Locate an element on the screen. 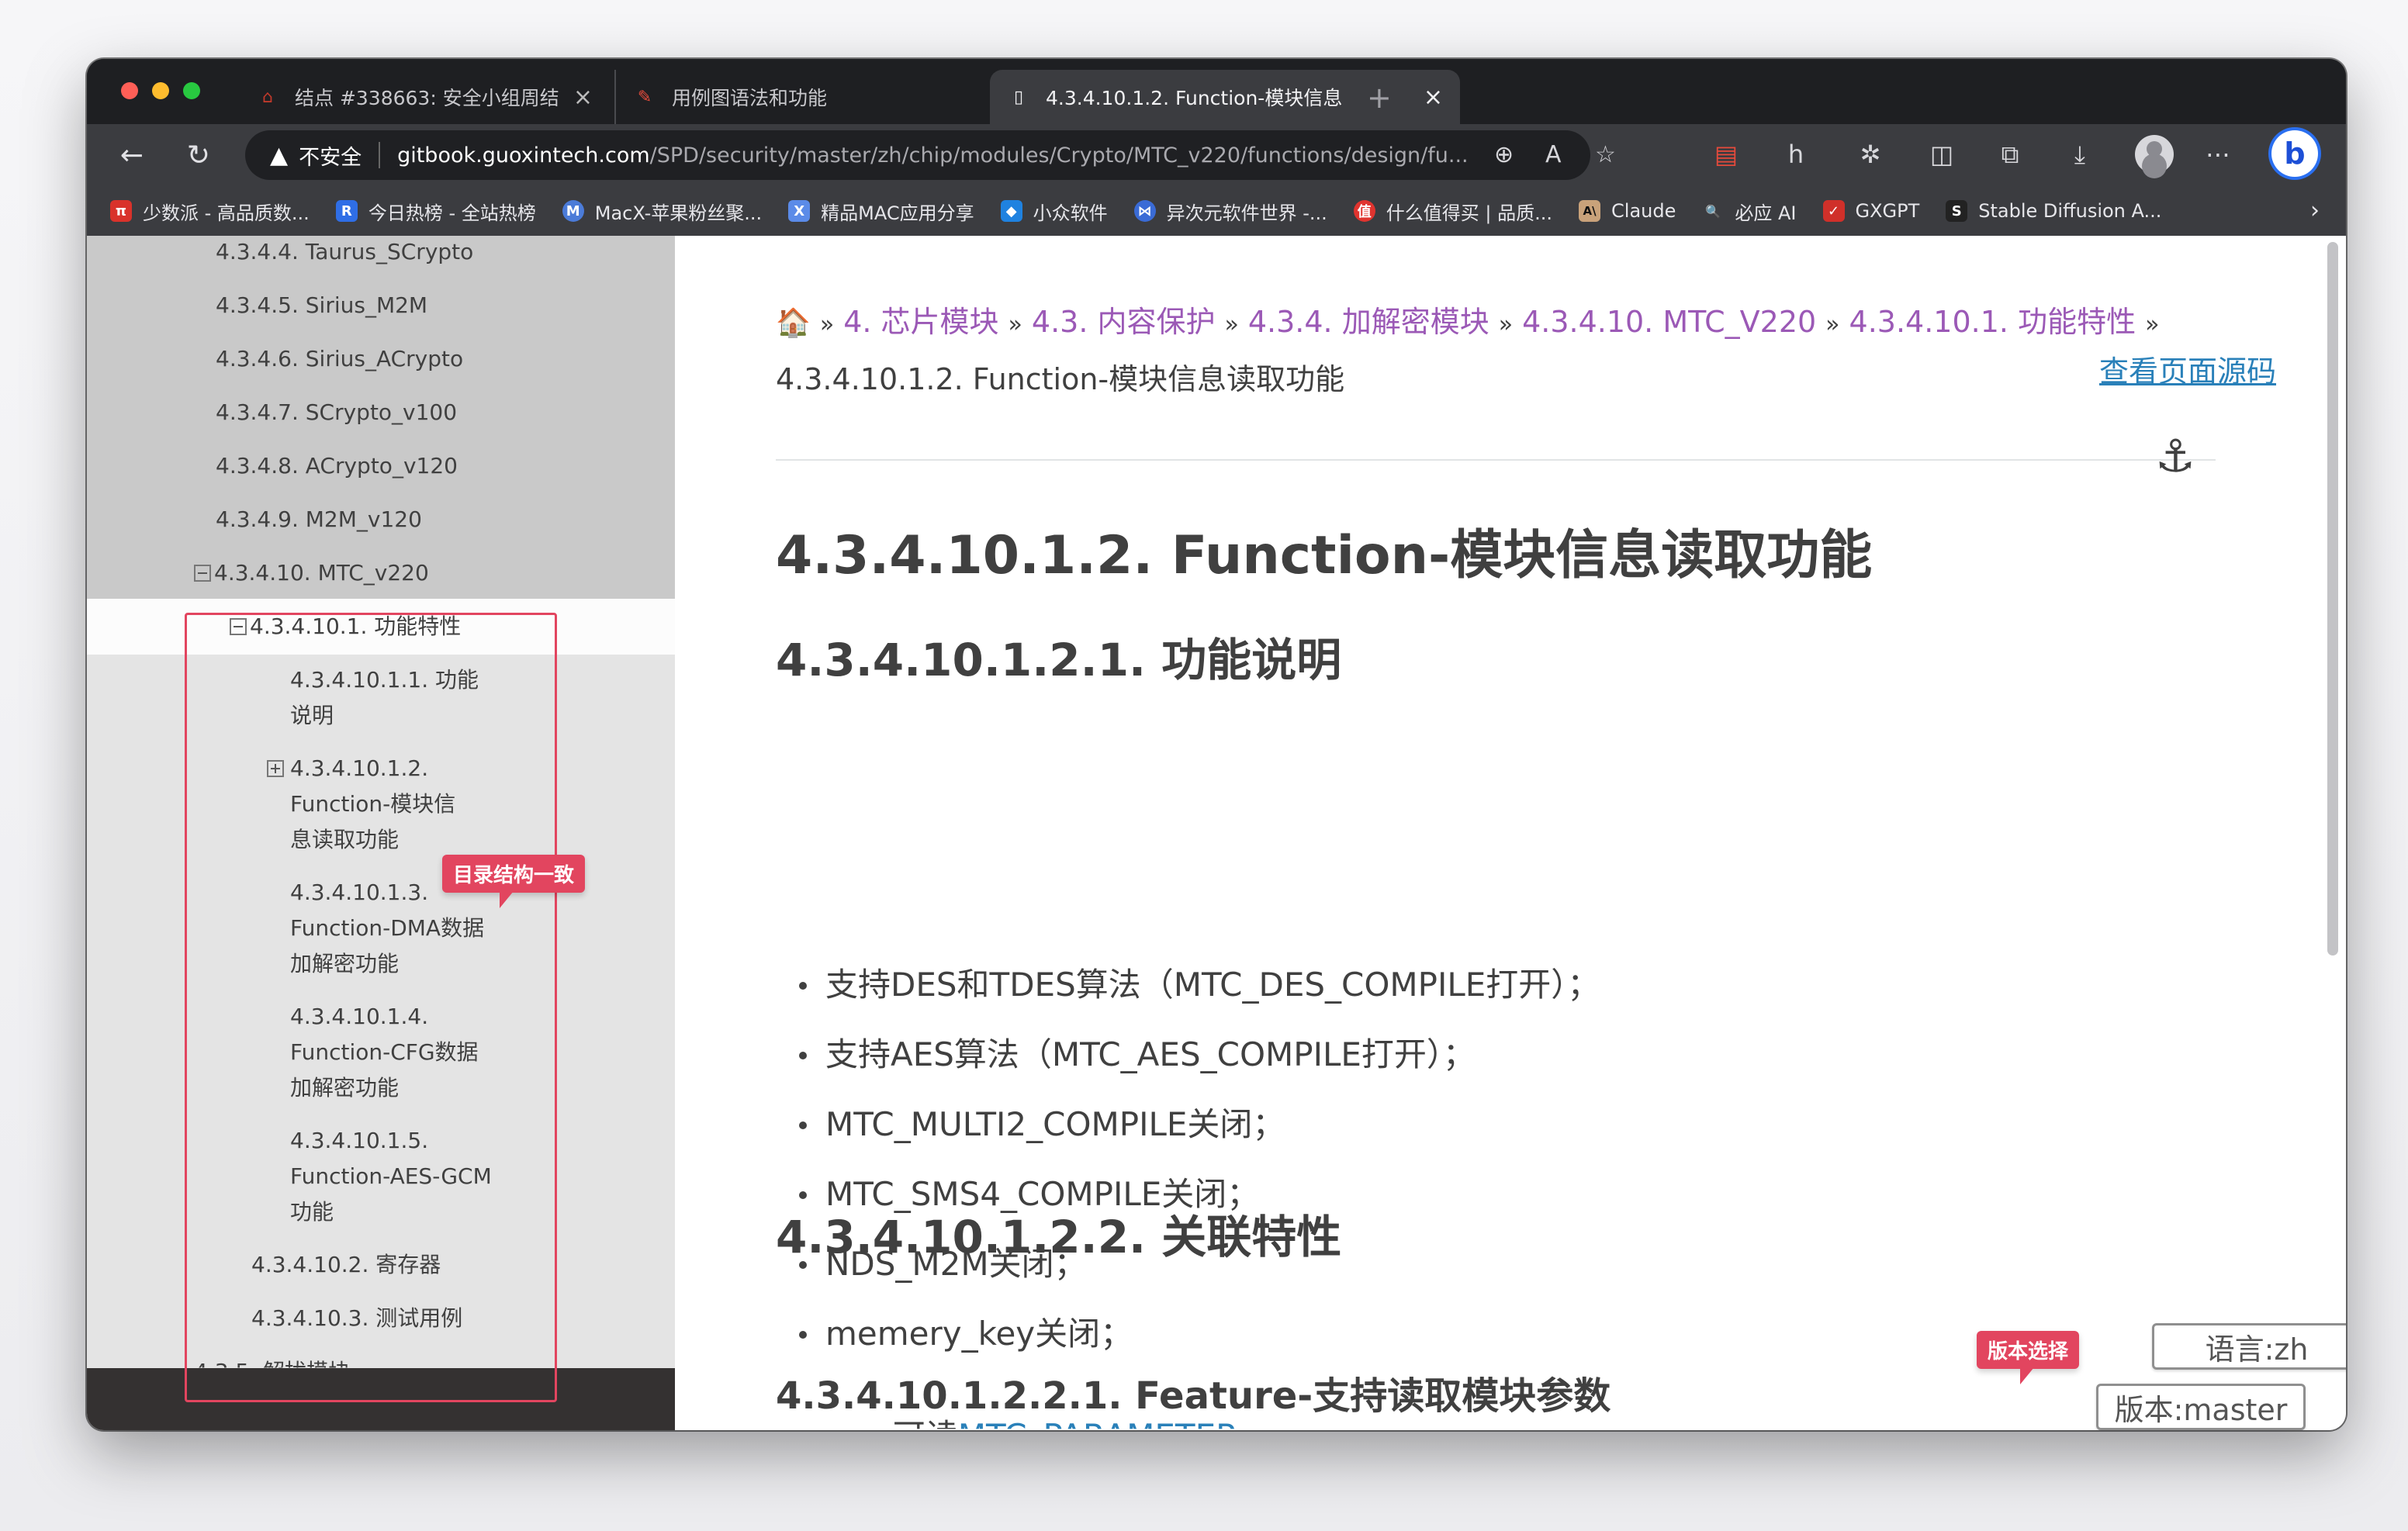 This screenshot has width=2408, height=1531. bookmark-favicon-icon: M is located at coordinates (573, 211).